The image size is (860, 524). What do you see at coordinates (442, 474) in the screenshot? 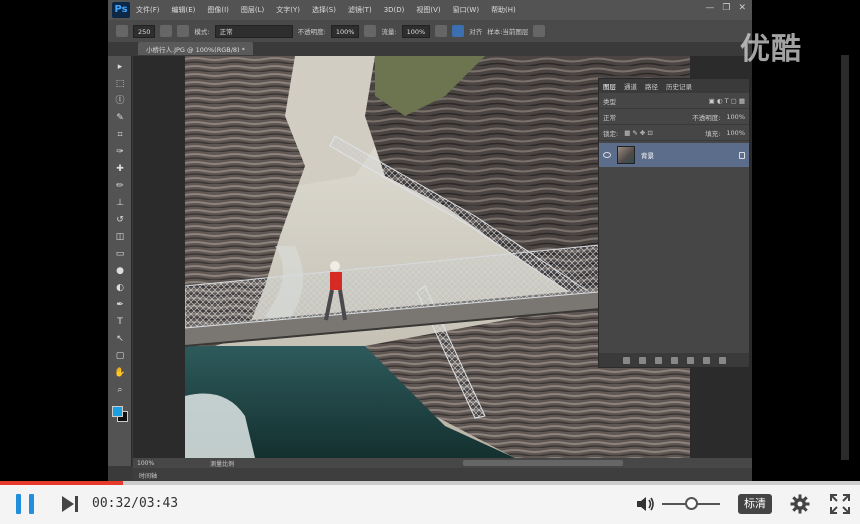
I see `timeline-bar: 时间轴` at bounding box center [442, 474].